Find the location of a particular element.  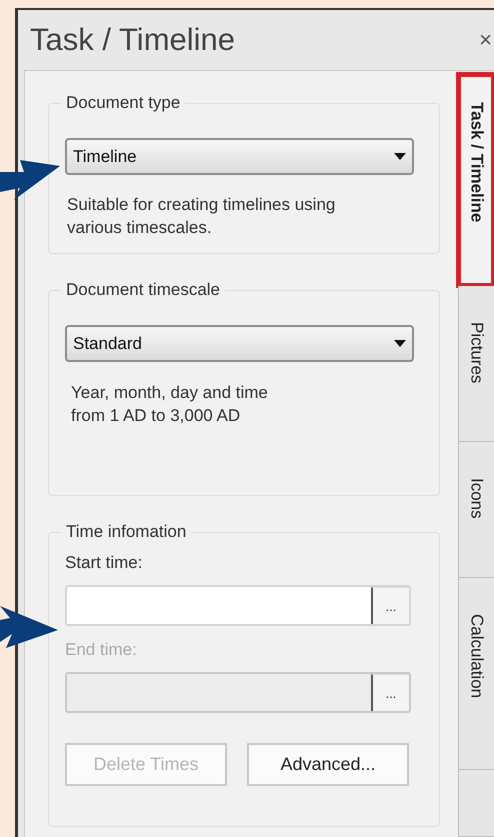

dropdown: Timeline is located at coordinates (239, 156).